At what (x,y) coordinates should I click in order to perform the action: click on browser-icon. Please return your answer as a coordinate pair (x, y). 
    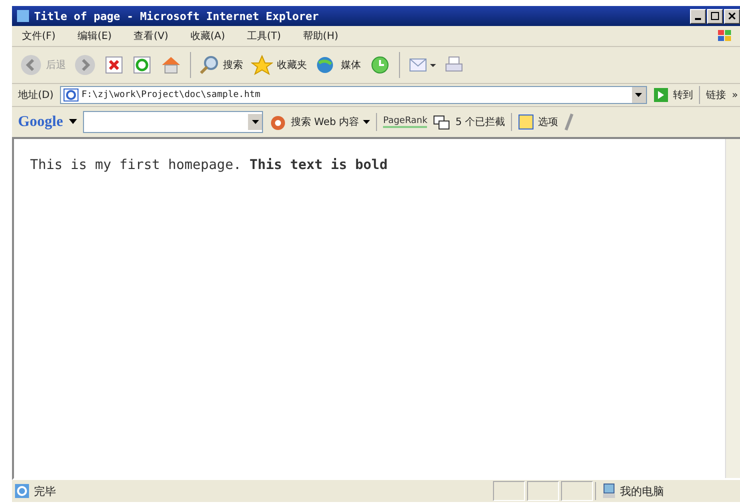
    Looking at the image, I should click on (23, 16).